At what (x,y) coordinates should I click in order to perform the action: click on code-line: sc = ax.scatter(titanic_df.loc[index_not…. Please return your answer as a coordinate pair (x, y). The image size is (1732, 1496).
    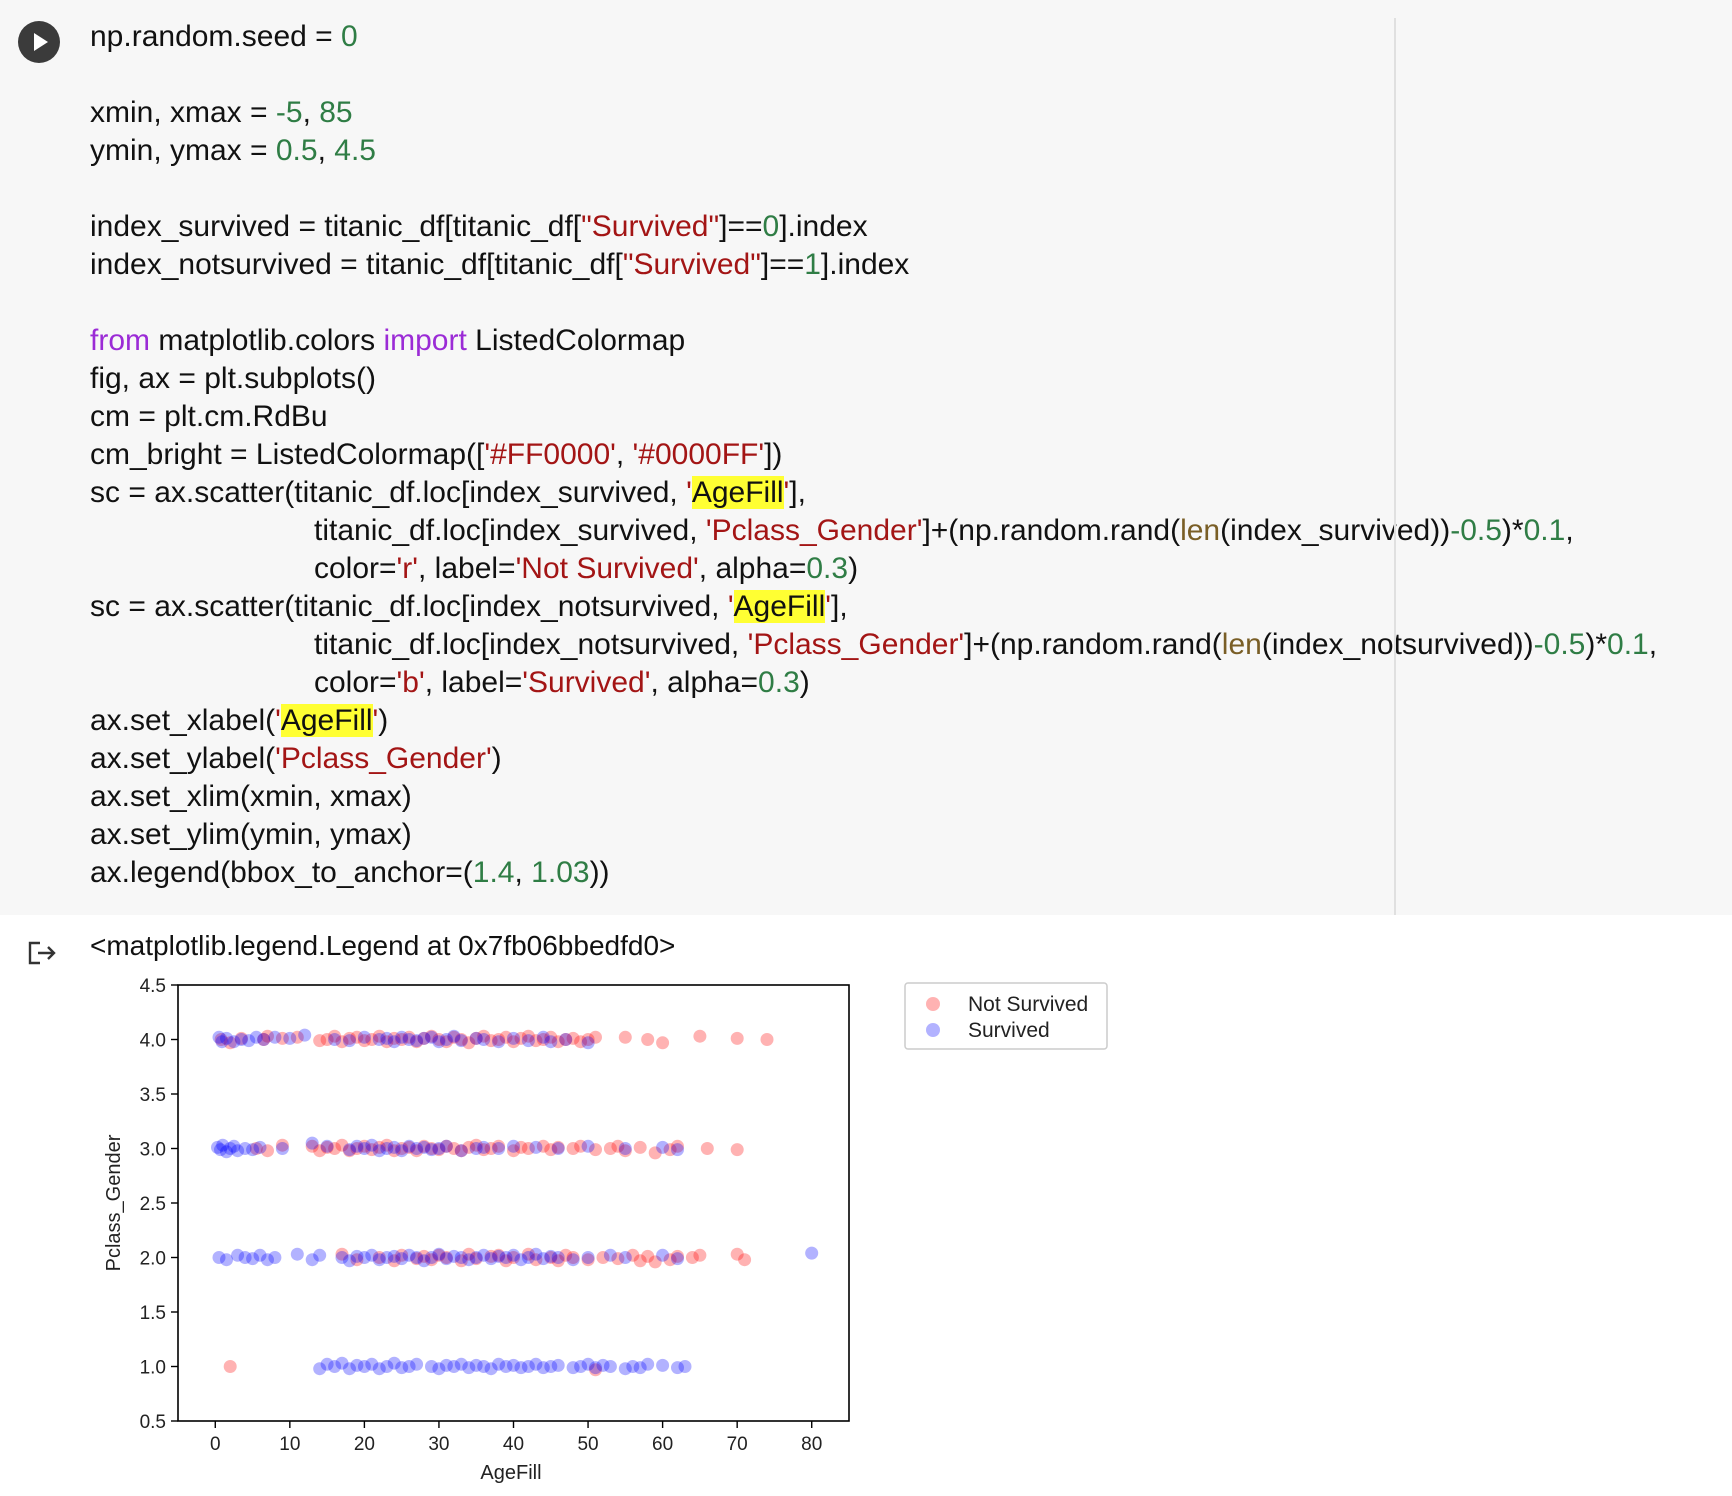
    Looking at the image, I should click on (873, 607).